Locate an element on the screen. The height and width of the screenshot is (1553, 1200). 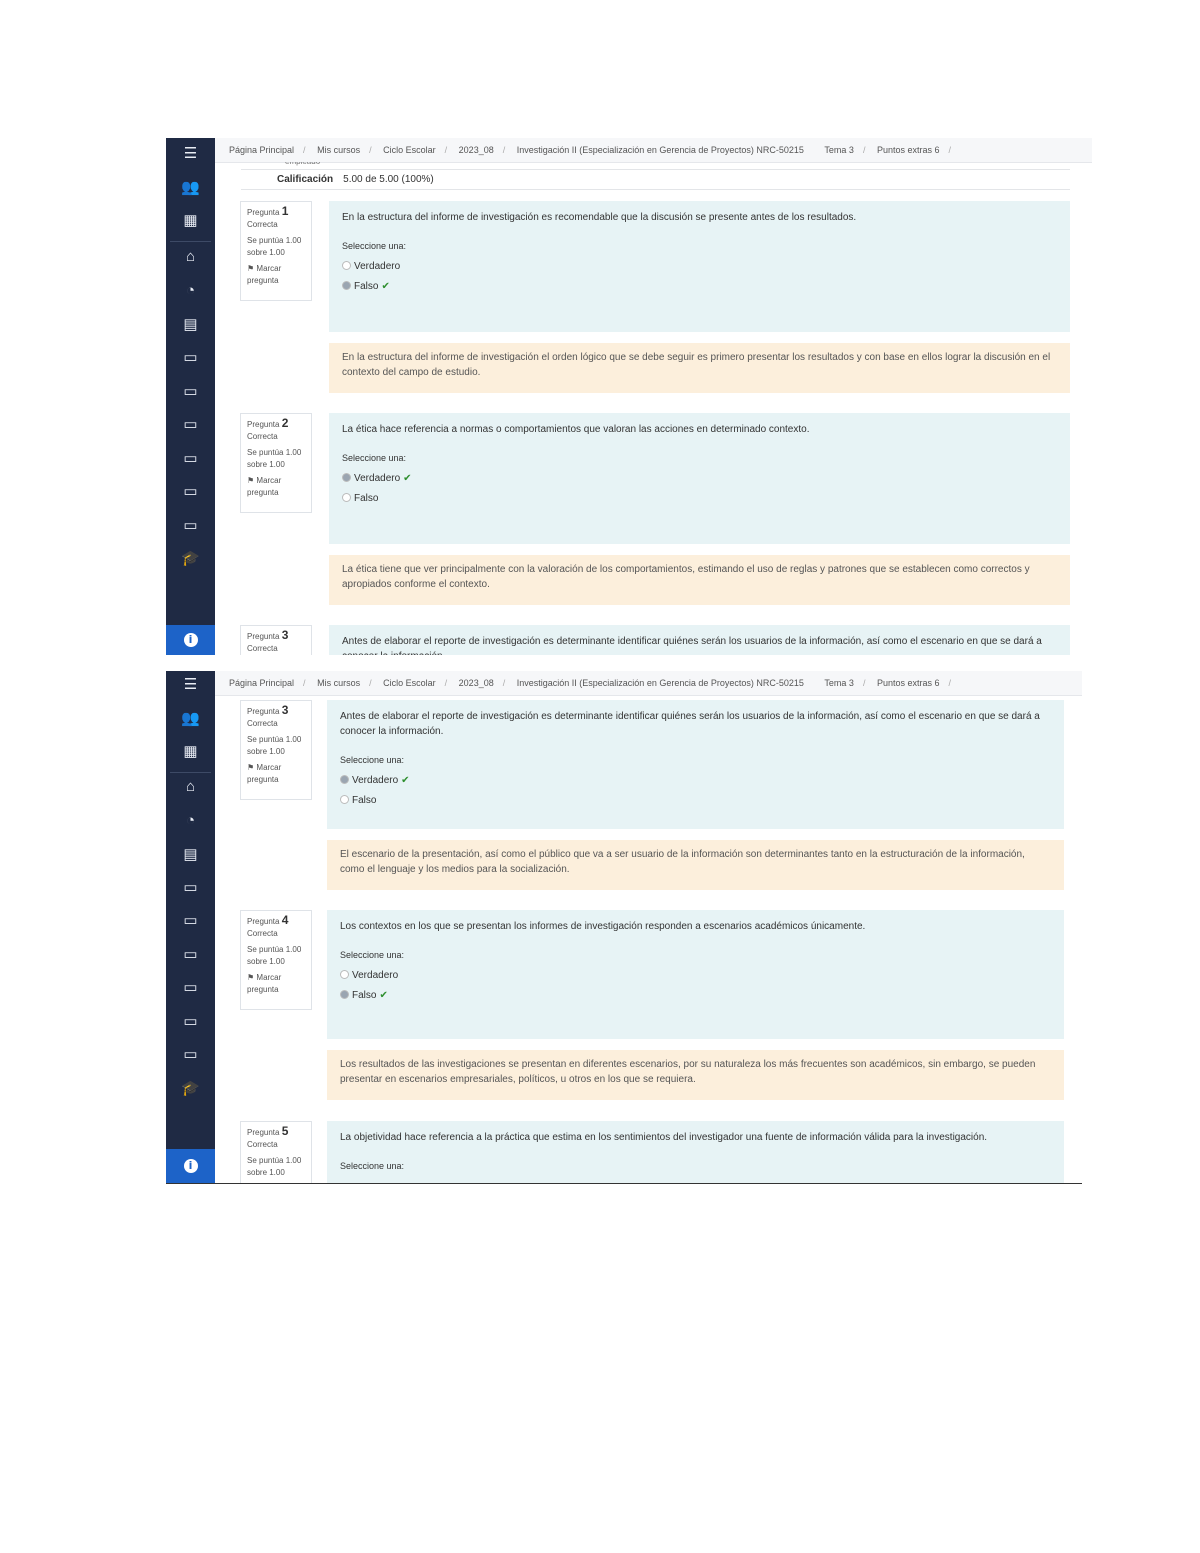
info-icon: i is located at coordinates (190, 1166).